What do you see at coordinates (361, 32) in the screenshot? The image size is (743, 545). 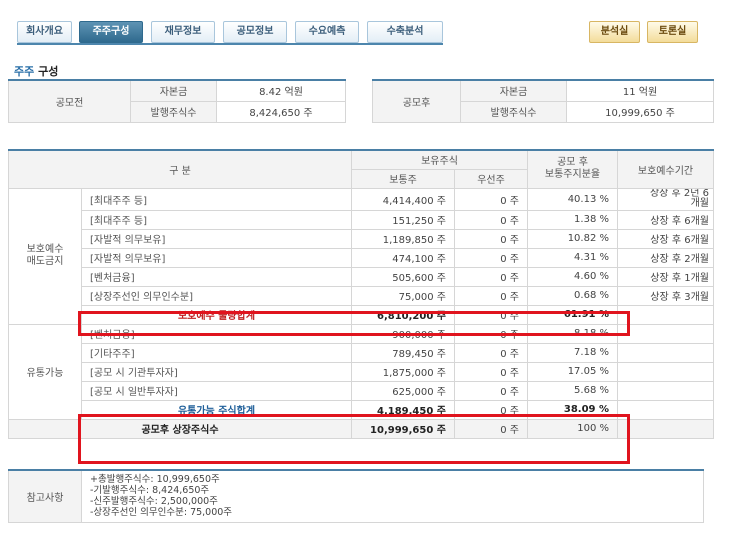 I see `tab-bar: 회사개요 주주구성 재무정보 공모정보 수요예측 수축분석 분석실 토론실` at bounding box center [361, 32].